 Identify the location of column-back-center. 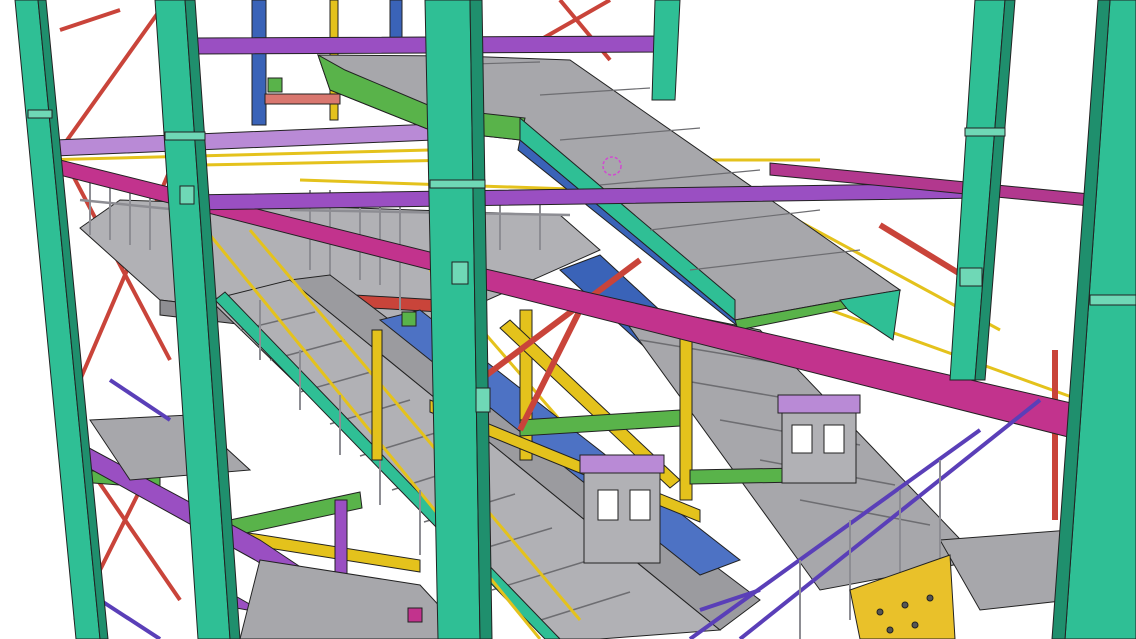
(666, 50).